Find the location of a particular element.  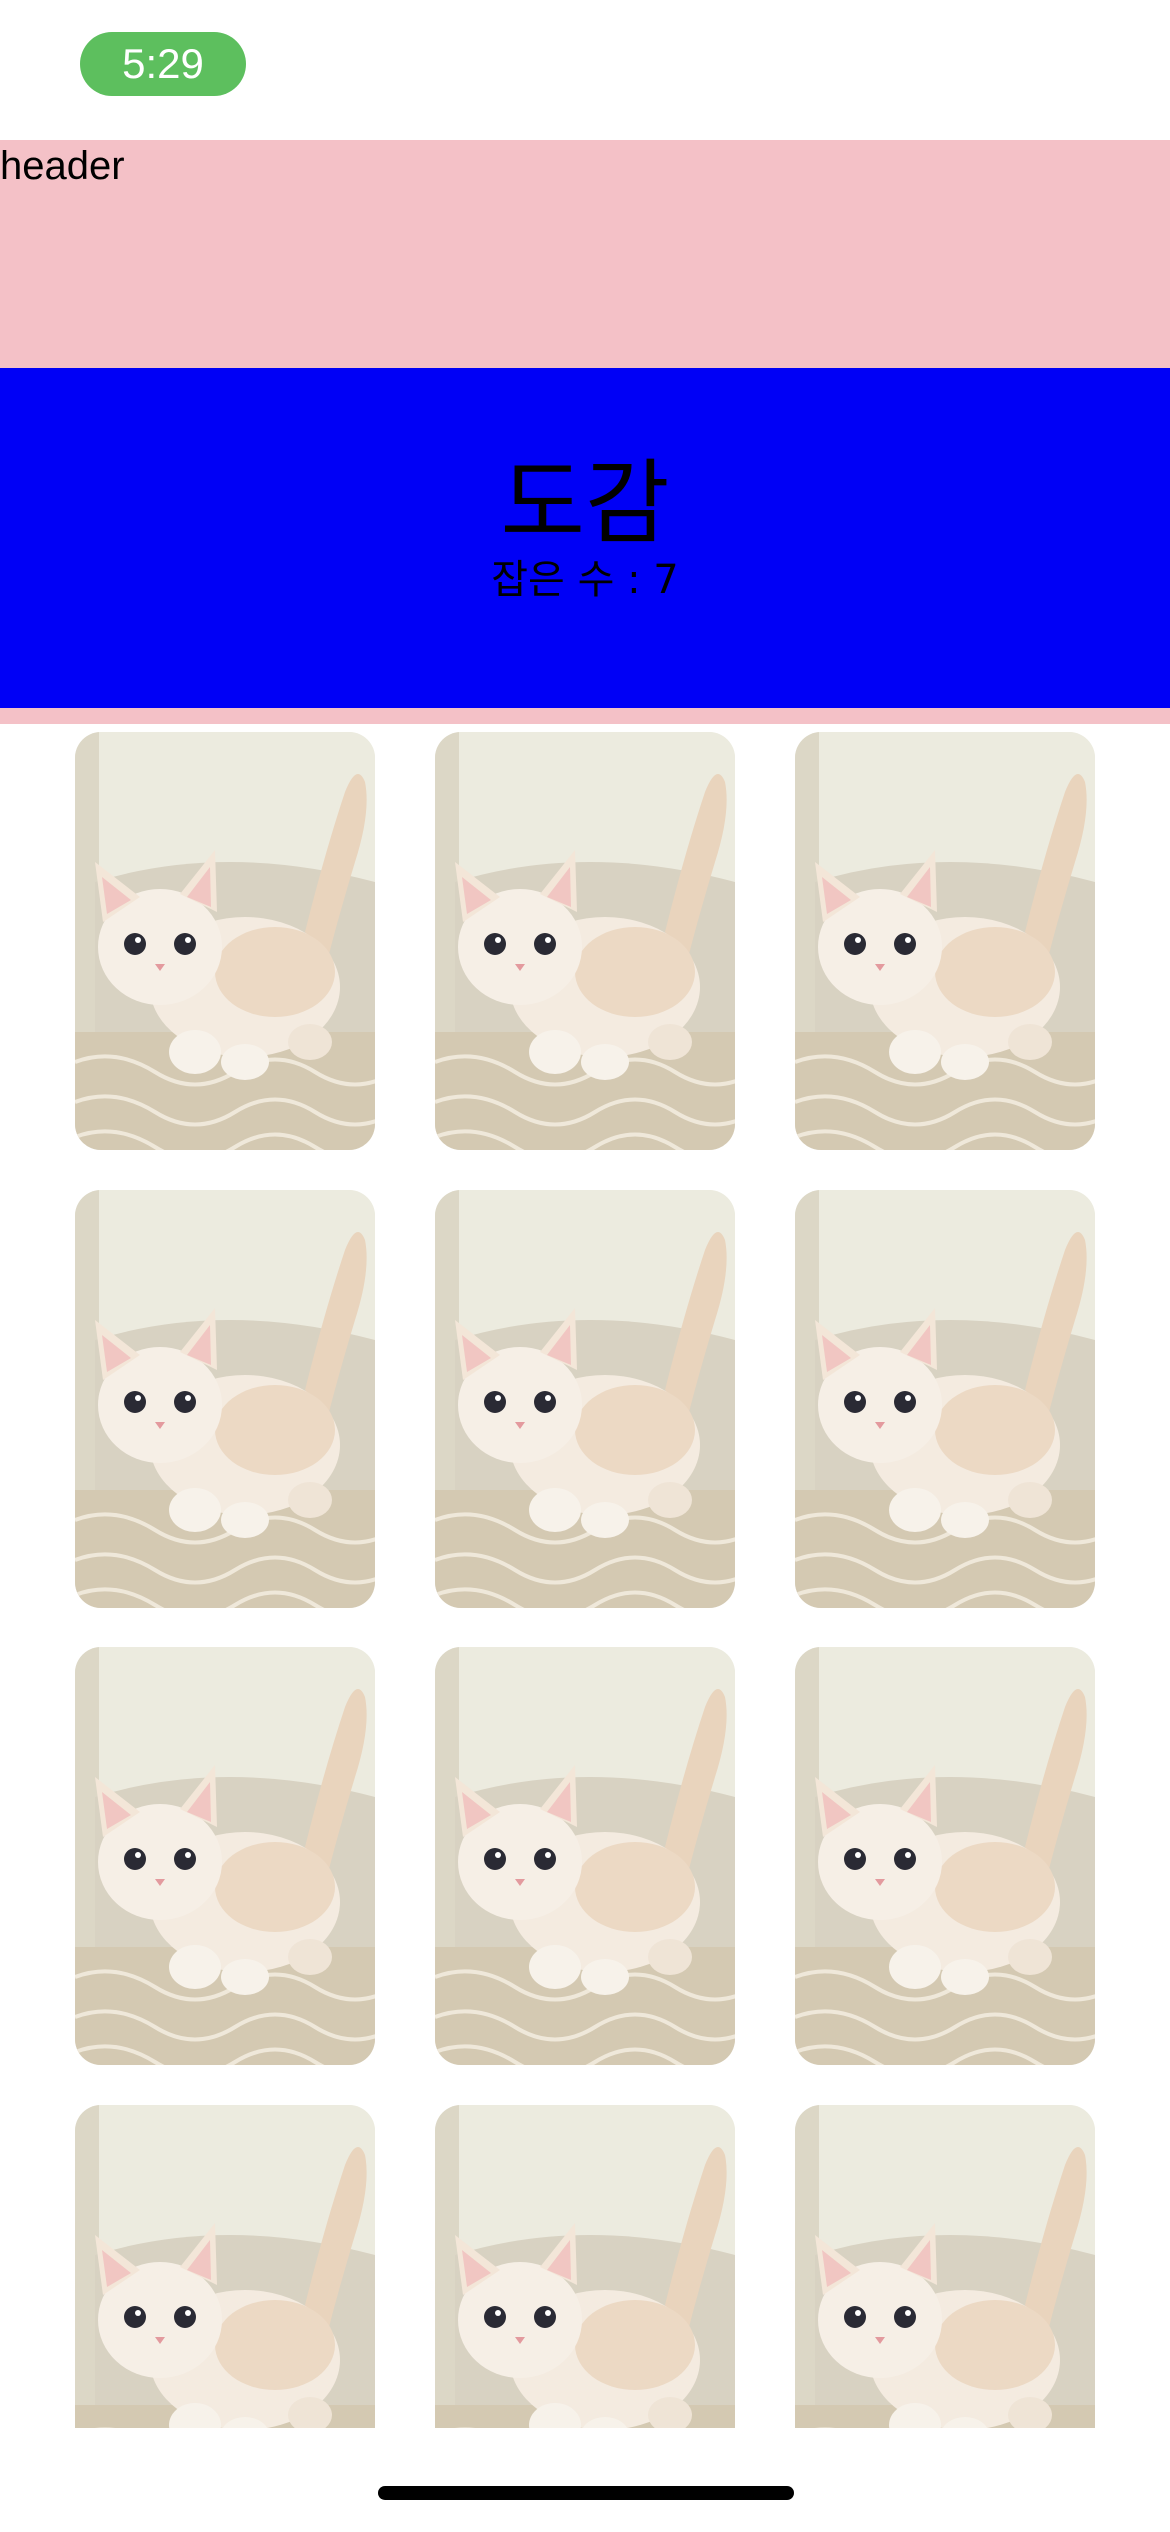

divider-strip is located at coordinates (585, 716).